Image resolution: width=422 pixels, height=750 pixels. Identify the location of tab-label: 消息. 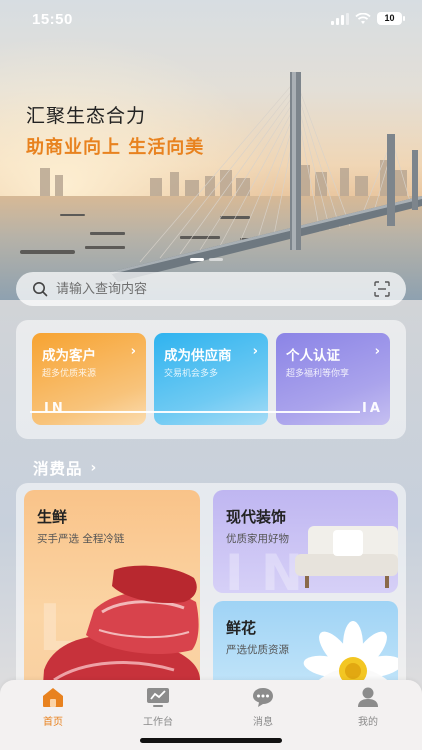
(263, 722).